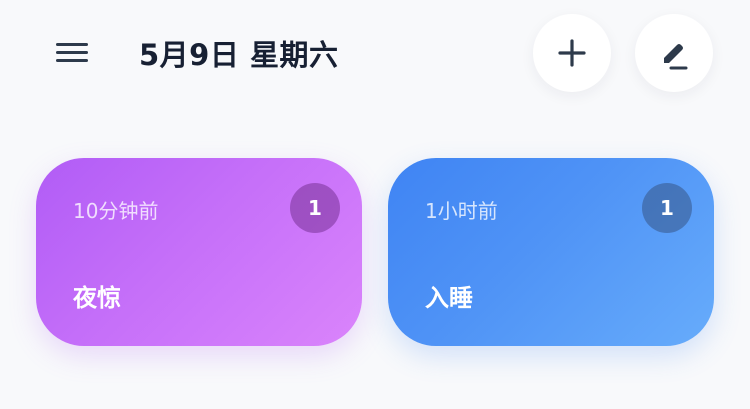  I want to click on edit-button, so click(674, 53).